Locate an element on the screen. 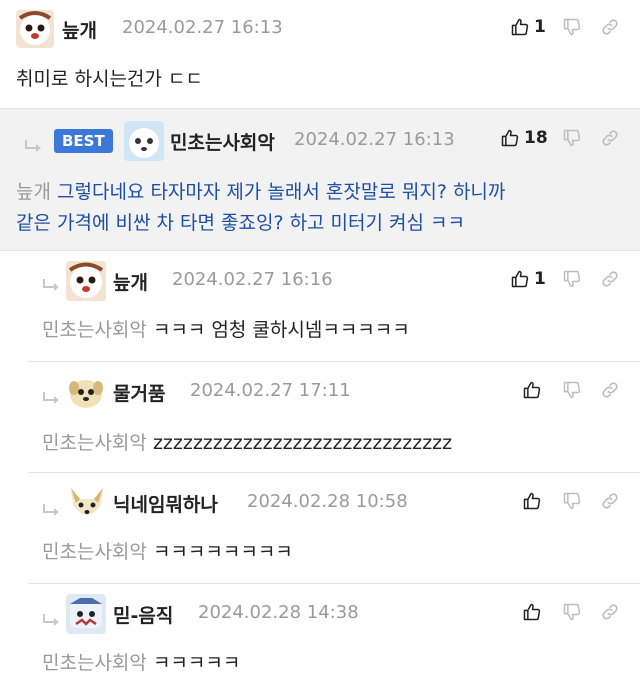 The height and width of the screenshot is (689, 640). comment-text: zzzzzzzzzzzzzzzzzzzzzzzzzzzzzz is located at coordinates (302, 443).